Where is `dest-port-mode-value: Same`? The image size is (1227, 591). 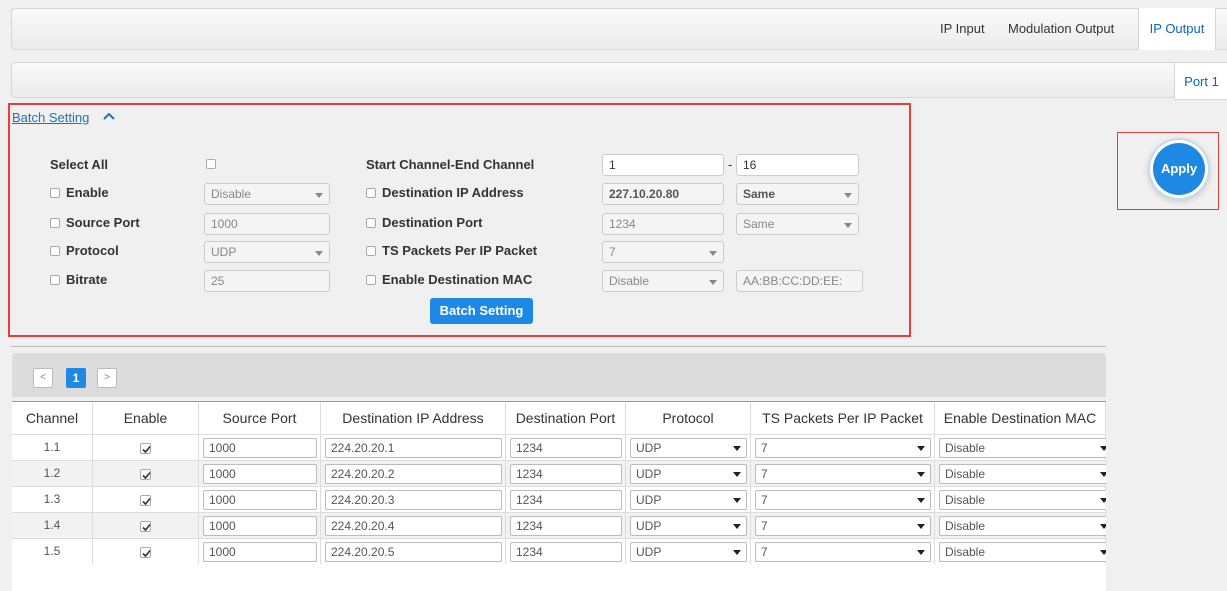
dest-port-mode-value: Same is located at coordinates (759, 224).